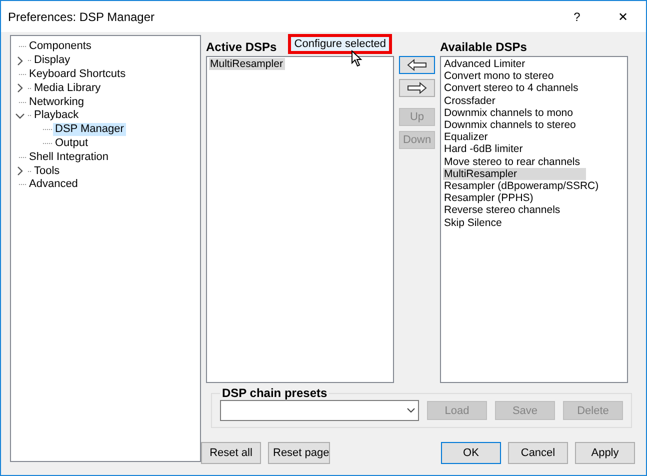 This screenshot has height=476, width=647. I want to click on close-button: ✕, so click(623, 16).